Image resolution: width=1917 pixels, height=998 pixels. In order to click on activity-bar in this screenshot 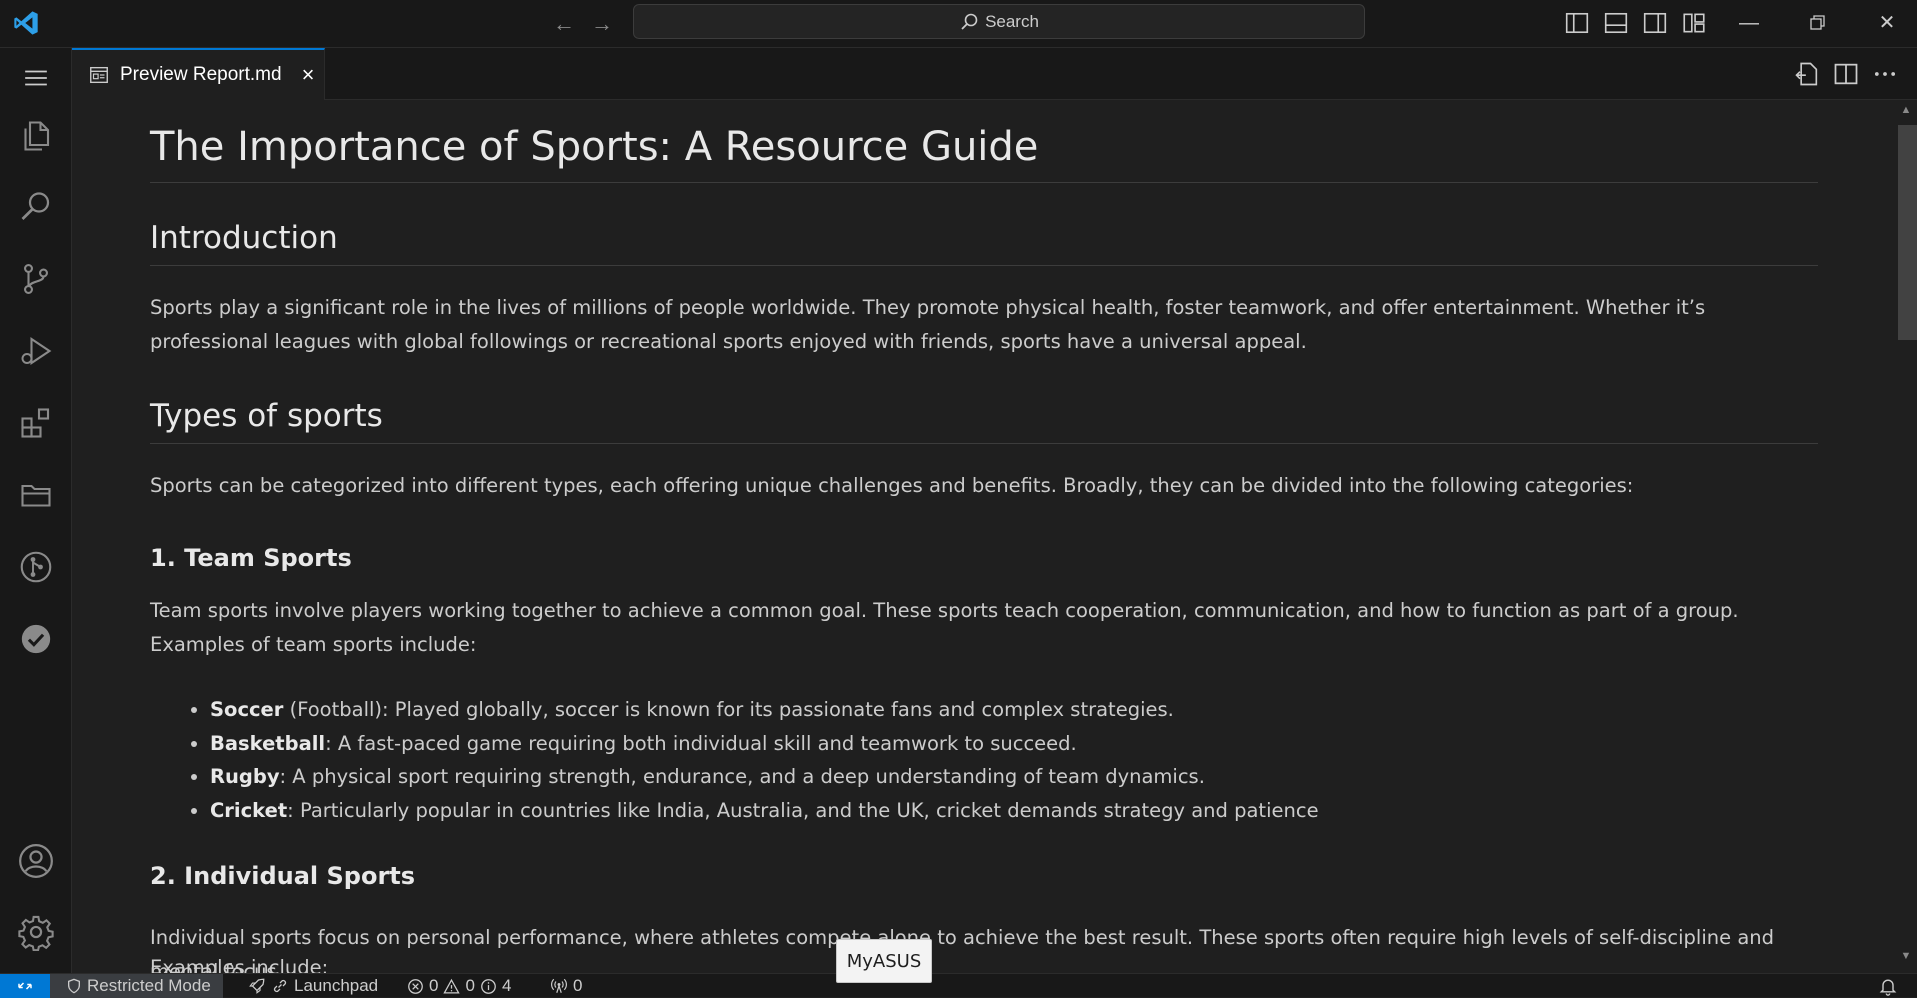, I will do `click(36, 510)`.